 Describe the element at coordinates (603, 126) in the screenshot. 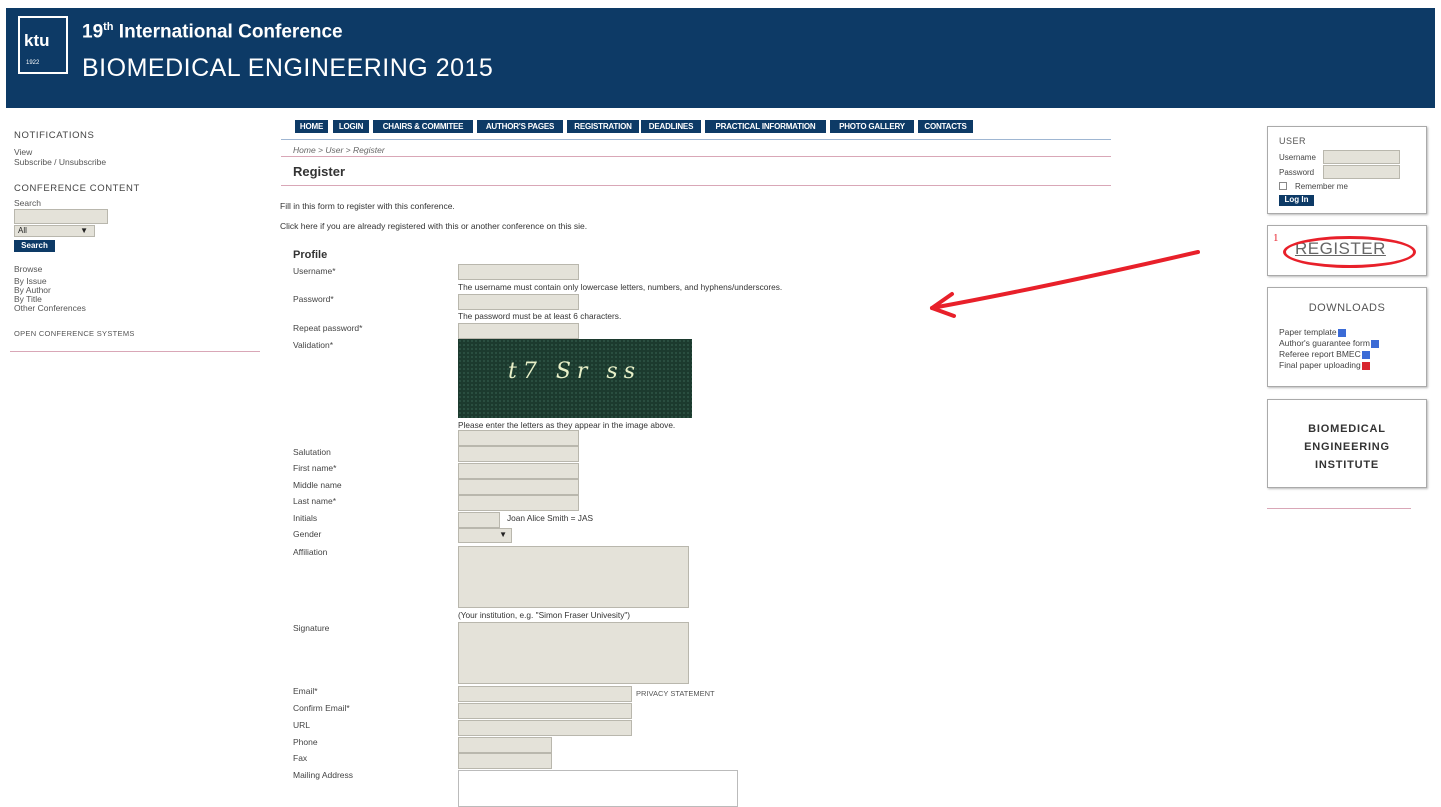

I see `nav-registration: REGISTRATION` at that location.